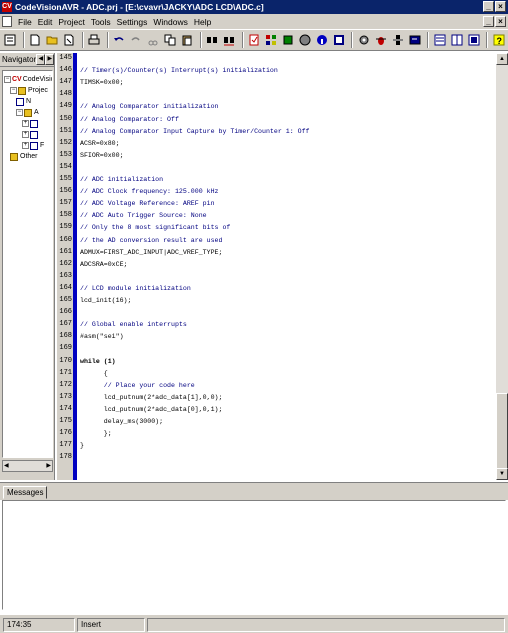  What do you see at coordinates (94, 40) in the screenshot?
I see `print-icon` at bounding box center [94, 40].